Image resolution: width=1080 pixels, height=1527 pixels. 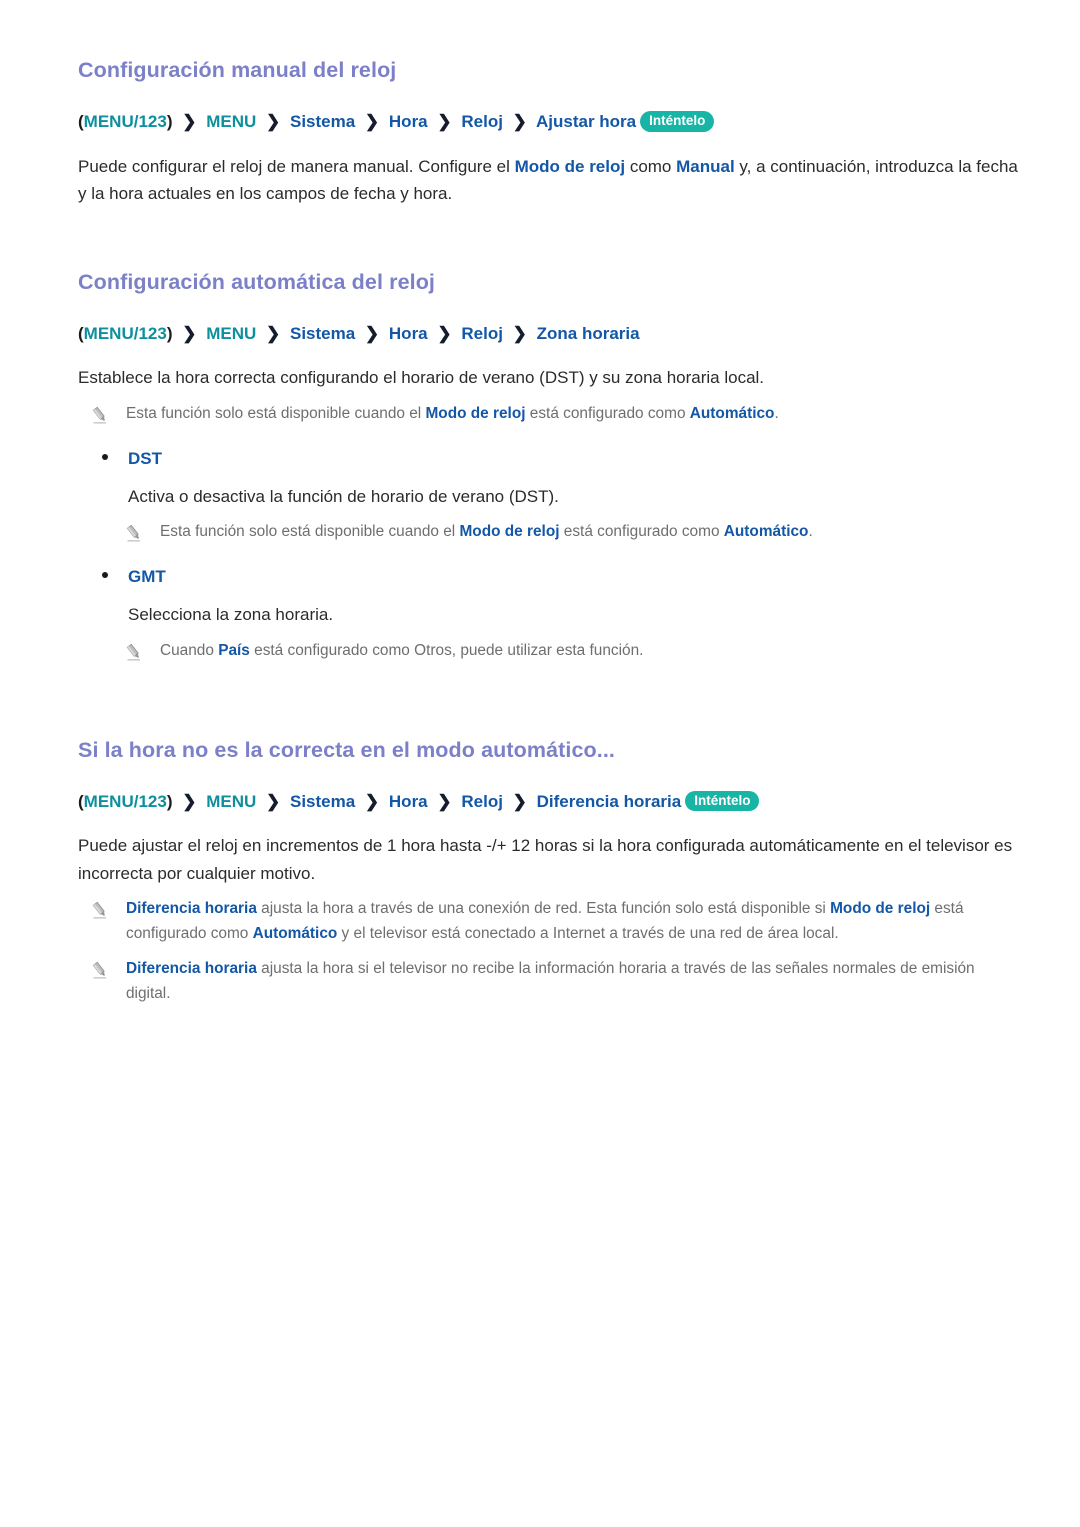 What do you see at coordinates (588, 333) in the screenshot?
I see `breadcrumb-item-zona-horaria: Zona horaria` at bounding box center [588, 333].